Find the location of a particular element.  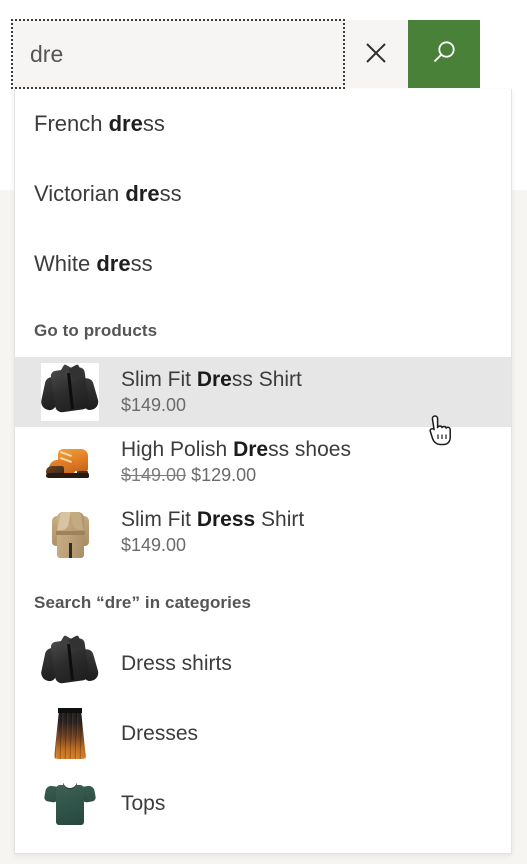

product-price: $149.00 $129.00 is located at coordinates (189, 475).